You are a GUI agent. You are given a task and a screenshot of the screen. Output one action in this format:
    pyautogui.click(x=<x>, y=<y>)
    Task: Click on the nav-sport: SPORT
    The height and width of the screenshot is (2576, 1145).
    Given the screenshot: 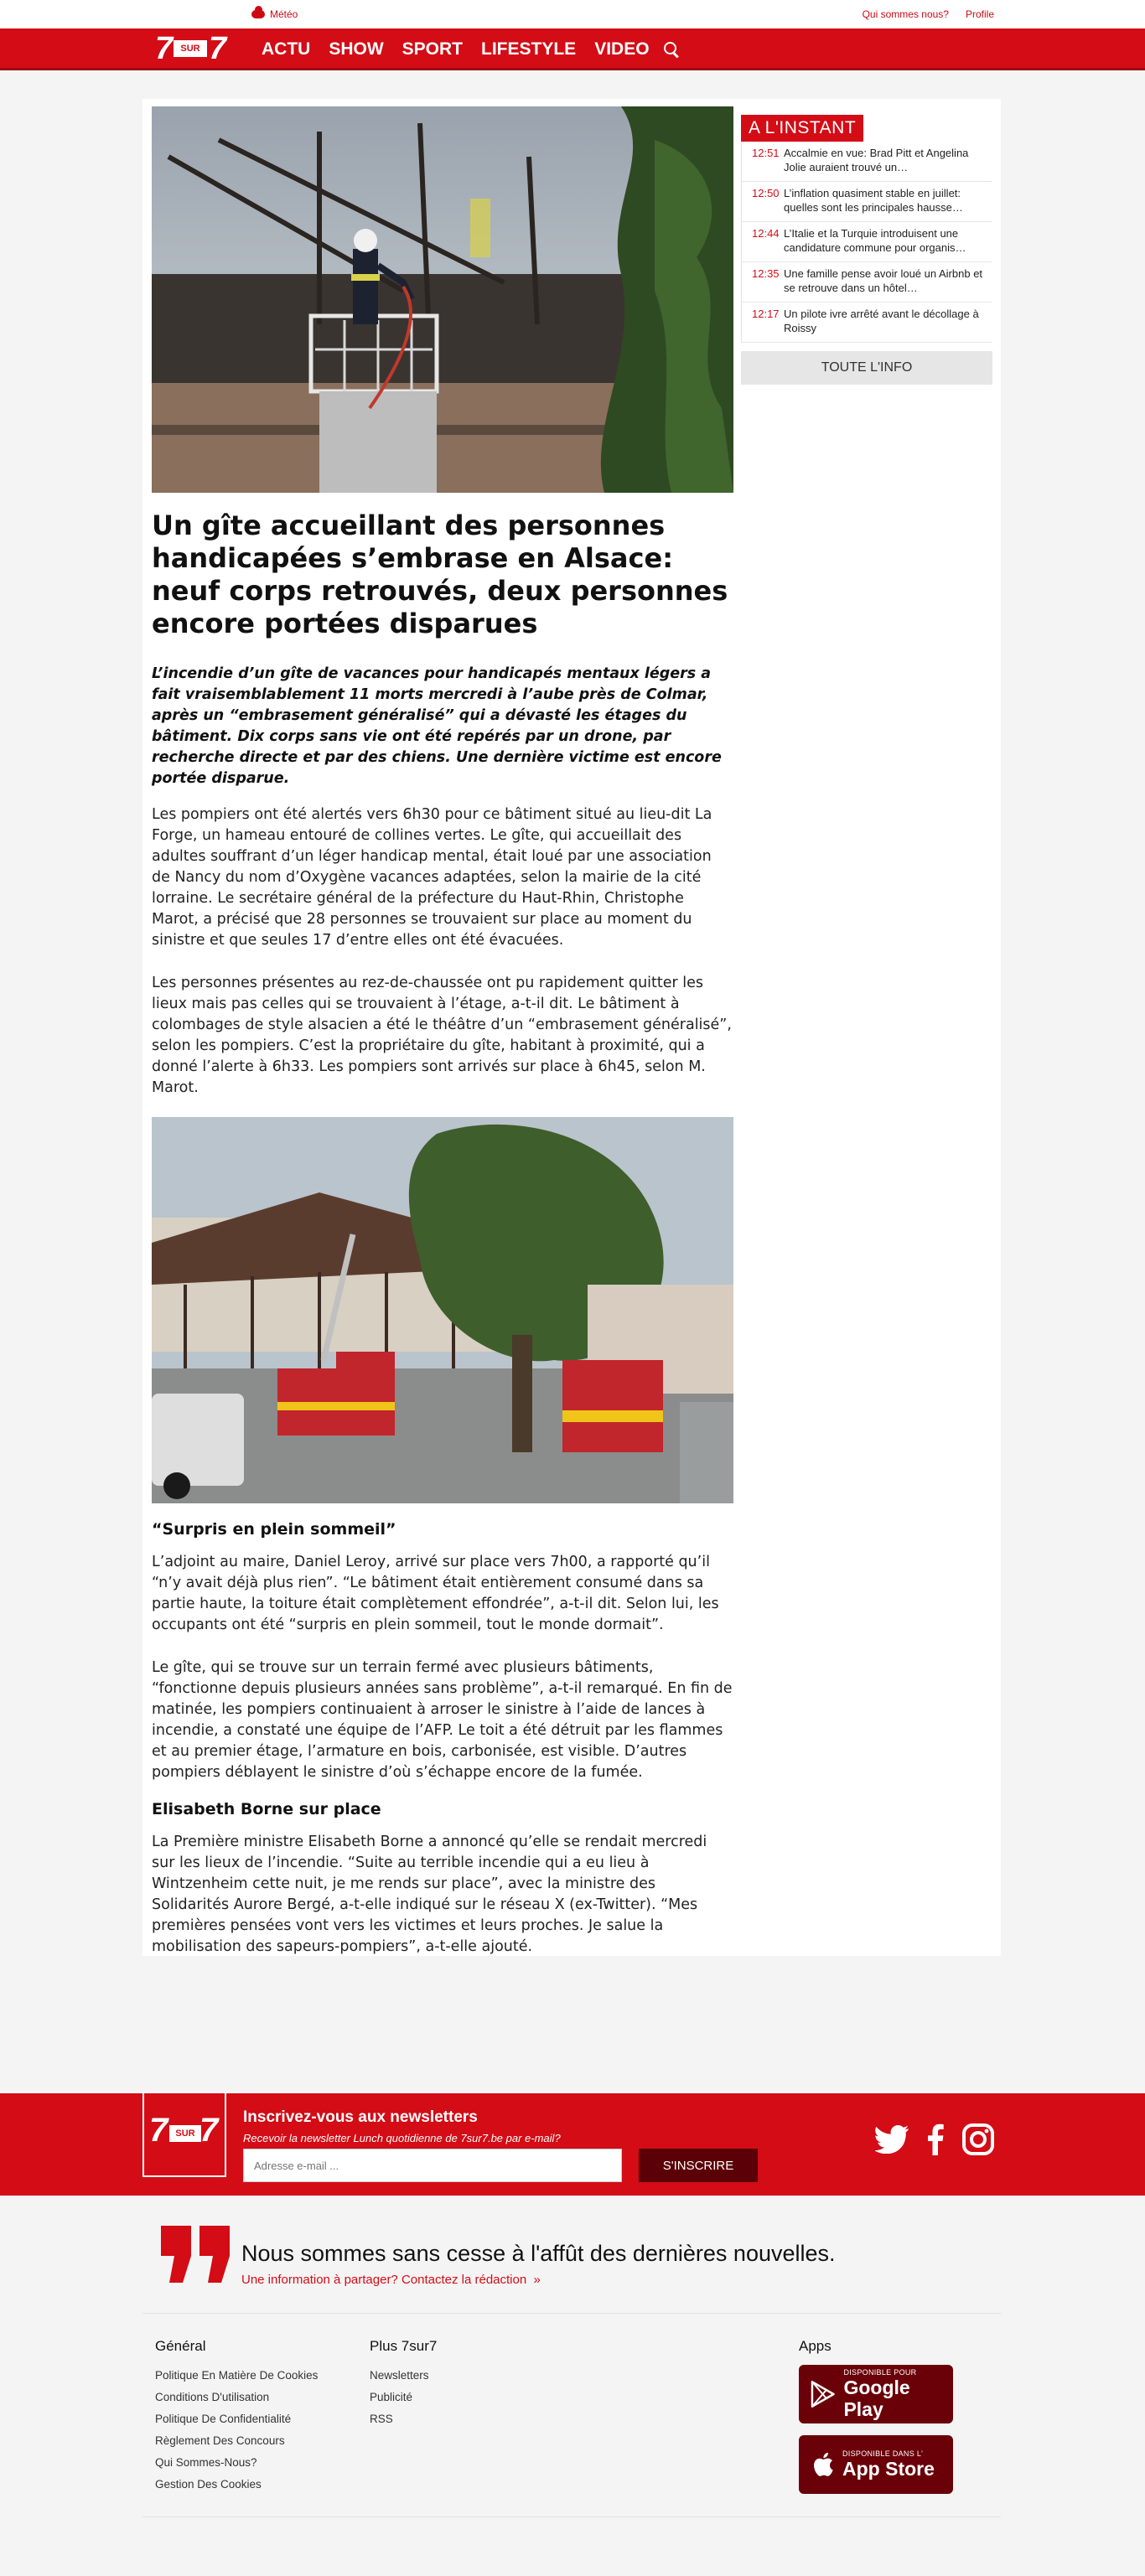 What is the action you would take?
    pyautogui.click(x=432, y=49)
    